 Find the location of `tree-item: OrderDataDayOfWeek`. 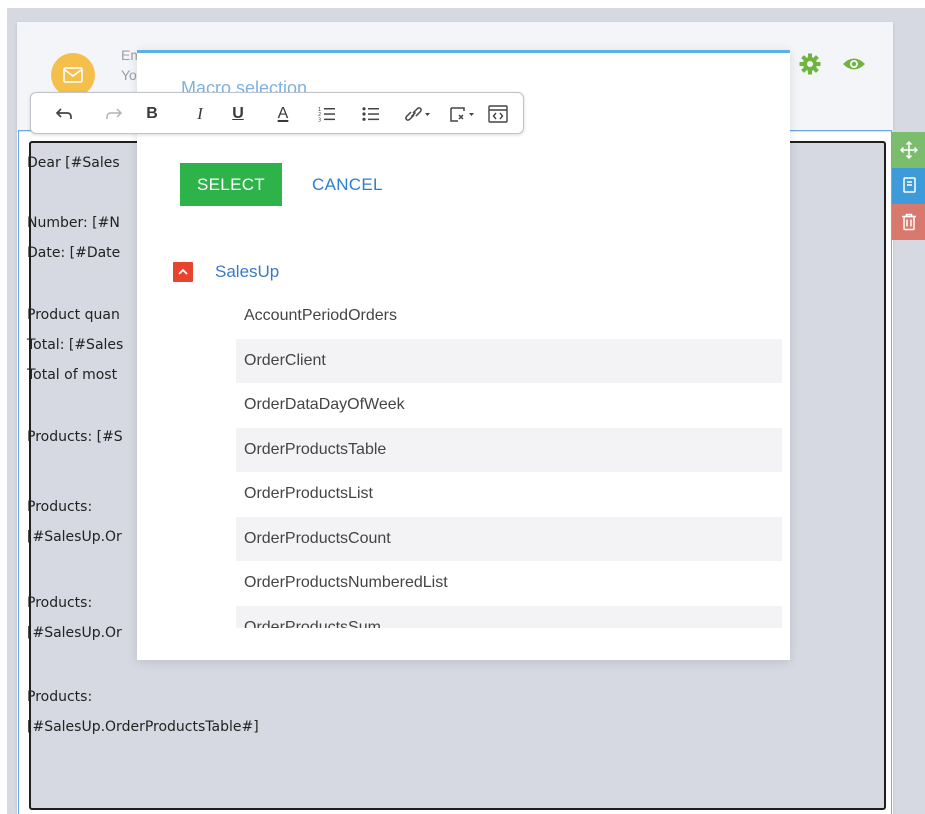

tree-item: OrderDataDayOfWeek is located at coordinates (509, 405).